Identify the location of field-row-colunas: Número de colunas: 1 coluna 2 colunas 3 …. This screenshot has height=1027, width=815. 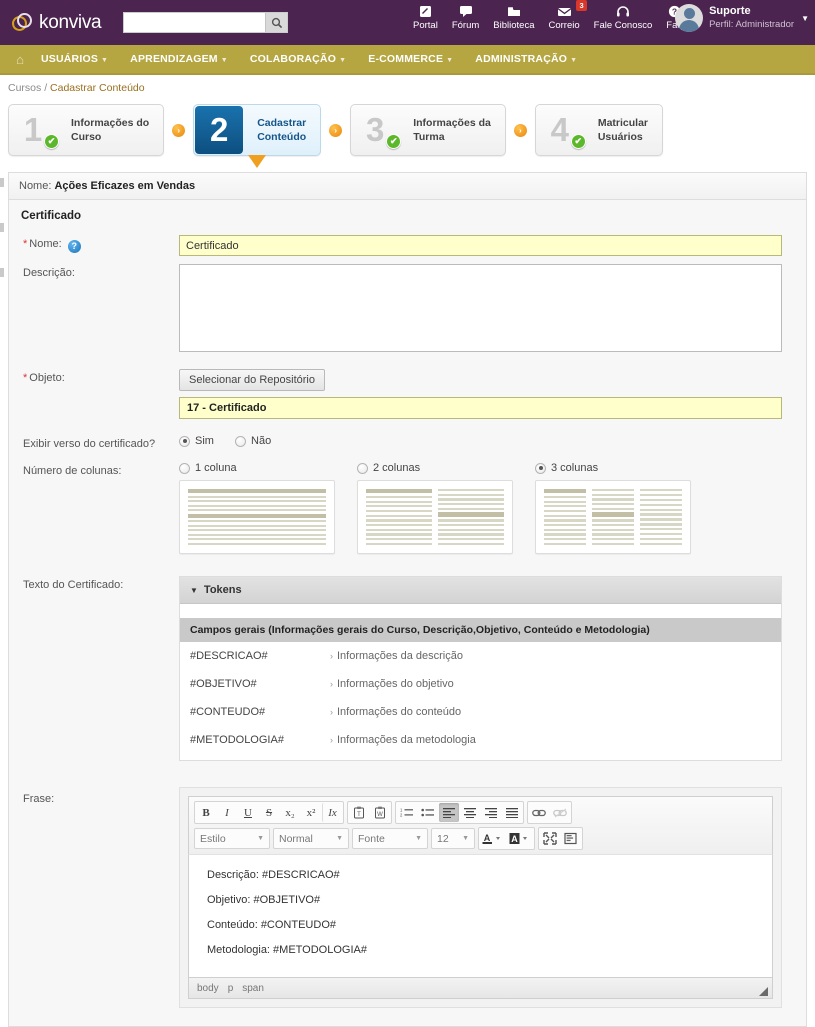
(407, 508).